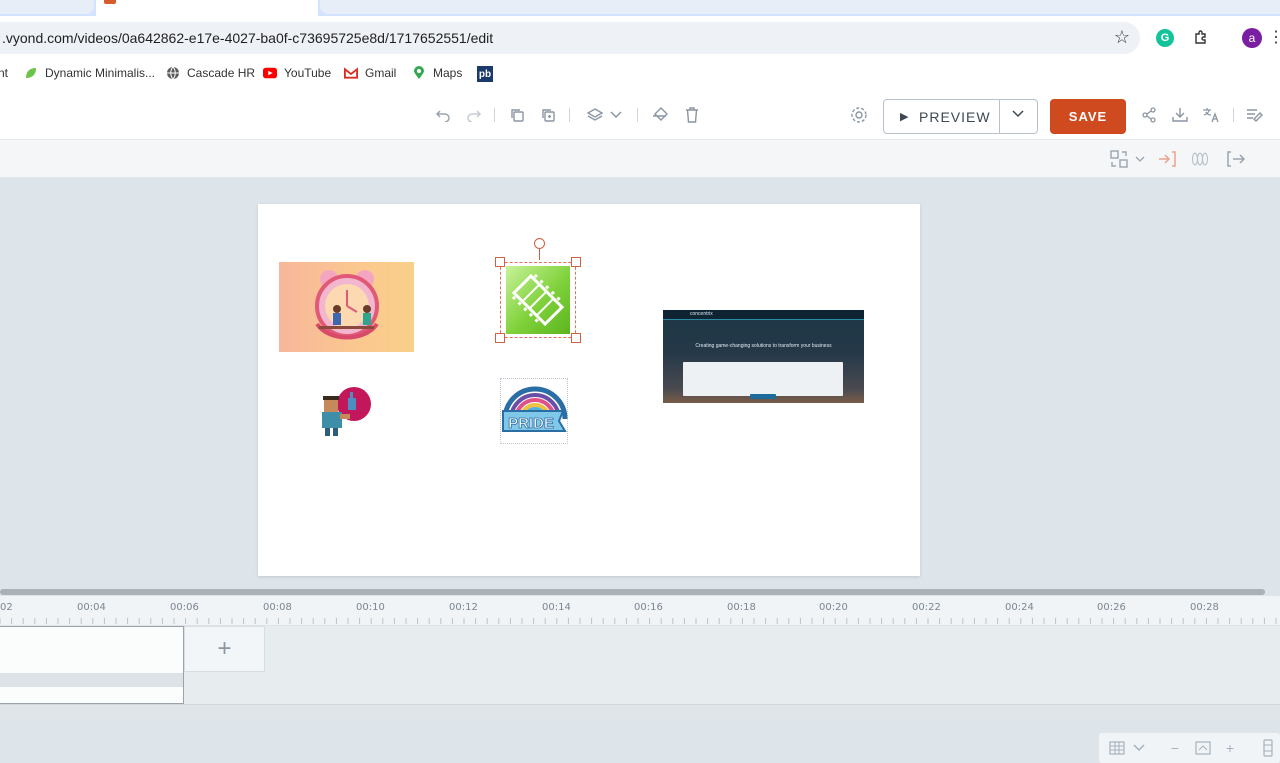  I want to click on grammarly-extension-icon: G, so click(1165, 38).